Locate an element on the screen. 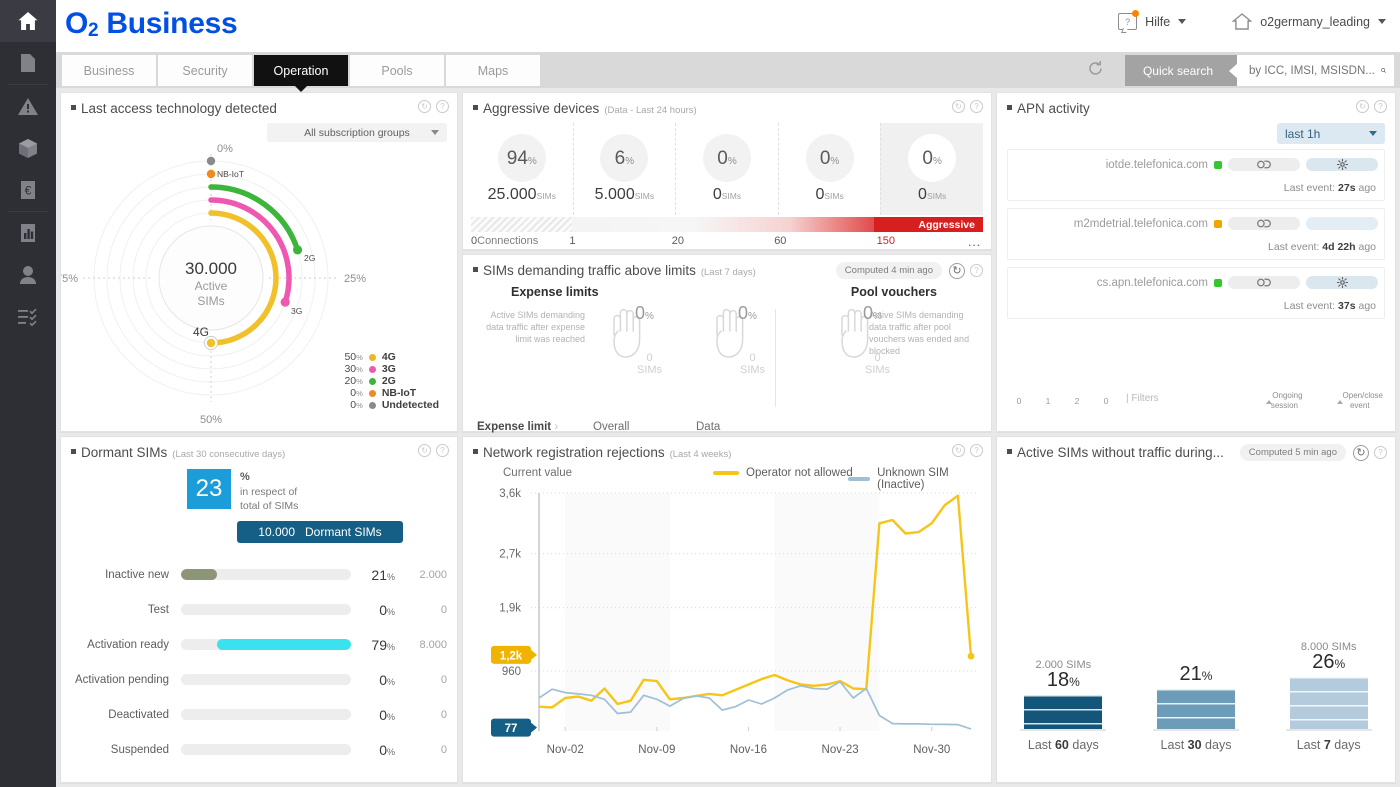 This screenshot has width=1400, height=787. filter-count: 1 is located at coordinates (1048, 401).